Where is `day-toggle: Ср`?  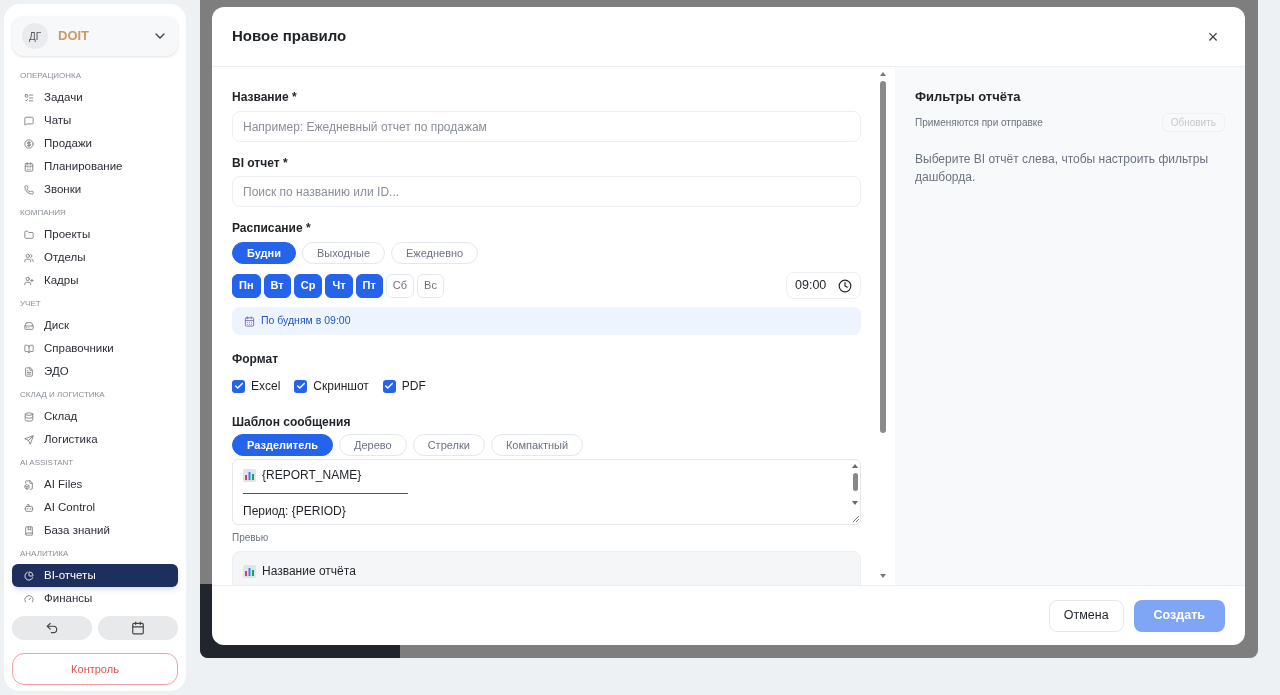
day-toggle: Ср is located at coordinates (308, 285).